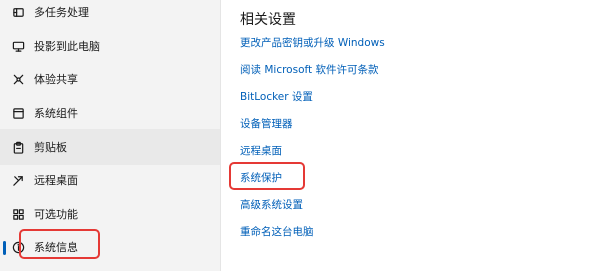 The width and height of the screenshot is (600, 271). Describe the element at coordinates (18, 214) in the screenshot. I see `optional-features-icon` at that location.